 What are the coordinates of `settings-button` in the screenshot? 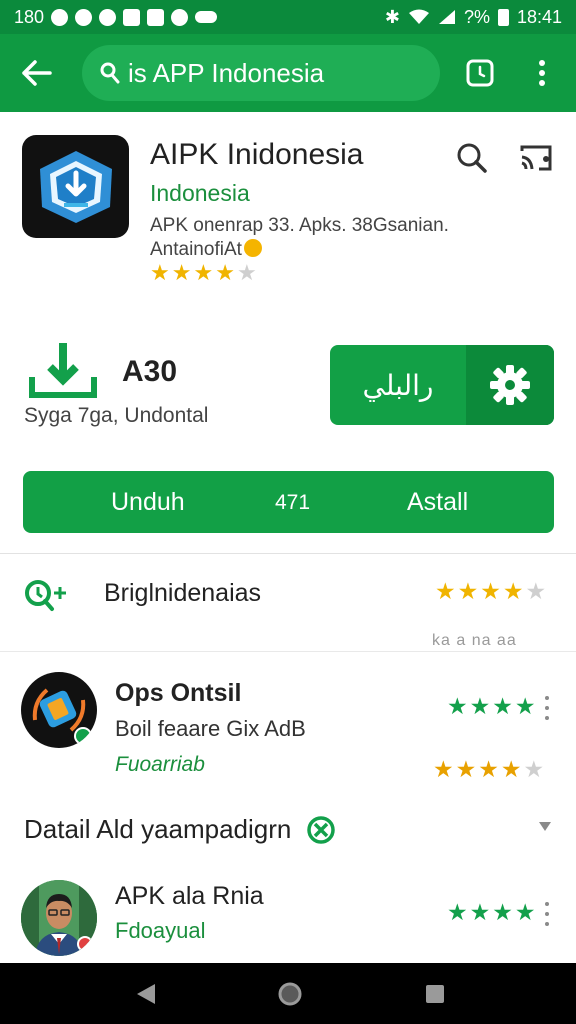 It's located at (510, 385).